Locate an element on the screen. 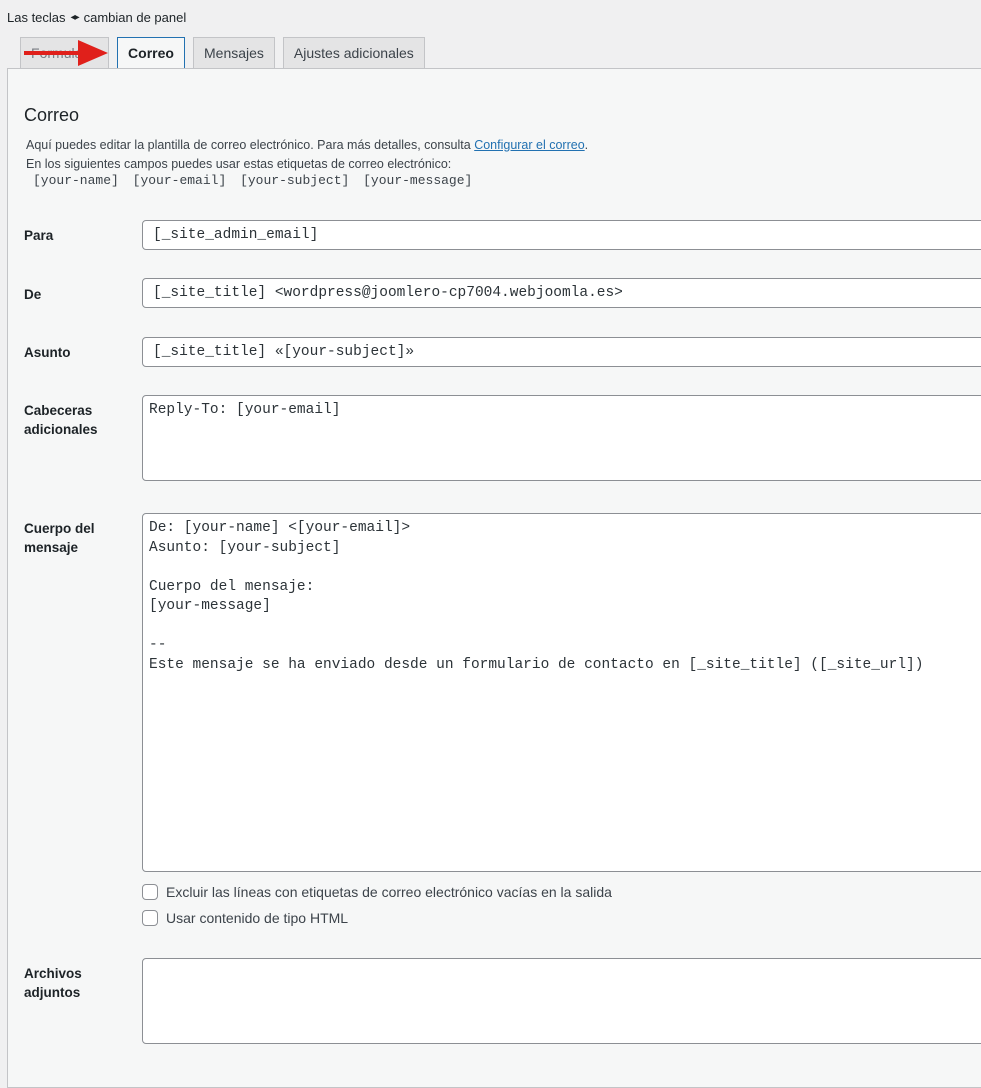 The width and height of the screenshot is (981, 1088). tag-your-name: [your-name] is located at coordinates (76, 180).